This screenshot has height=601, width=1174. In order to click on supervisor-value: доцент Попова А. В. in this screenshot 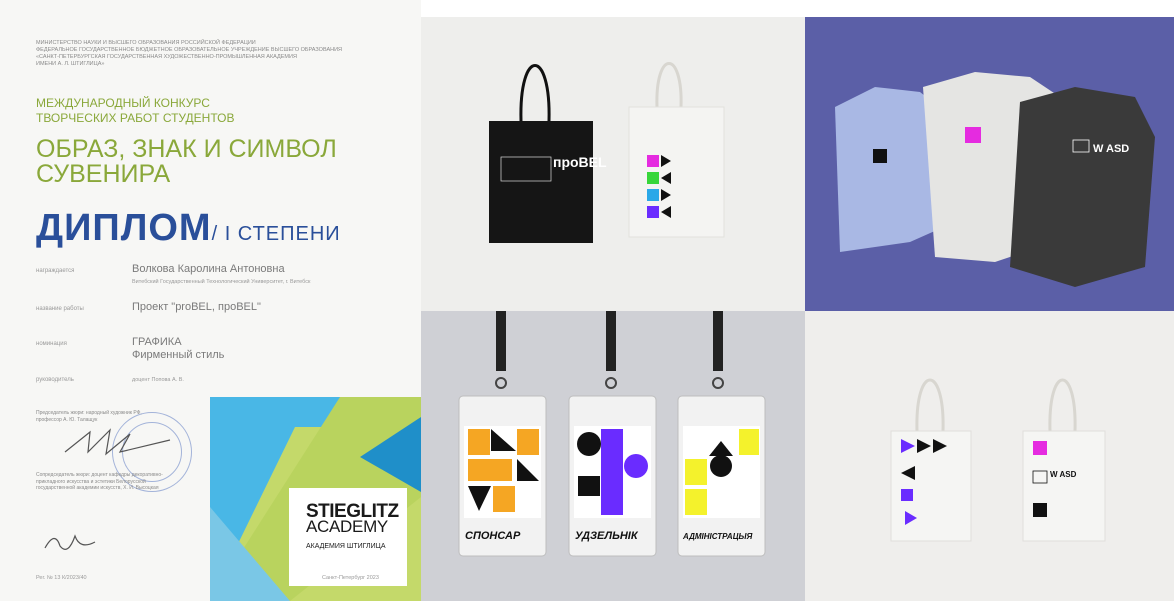, I will do `click(158, 380)`.